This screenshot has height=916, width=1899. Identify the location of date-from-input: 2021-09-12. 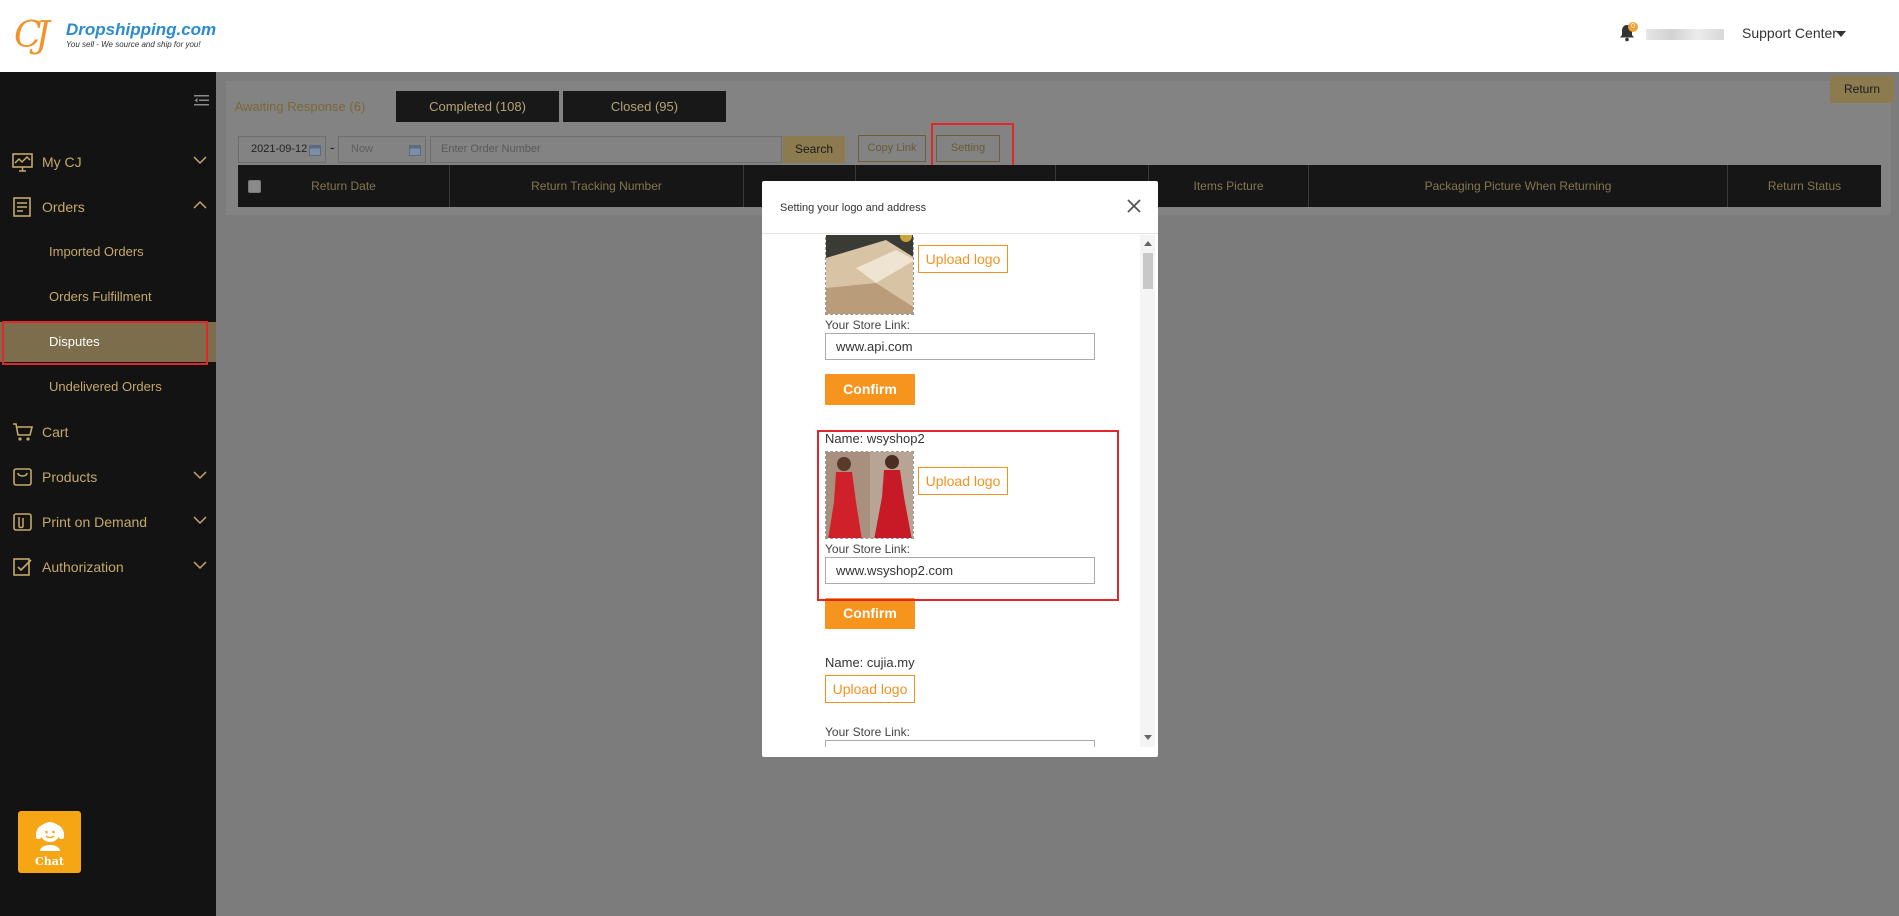
(282, 149).